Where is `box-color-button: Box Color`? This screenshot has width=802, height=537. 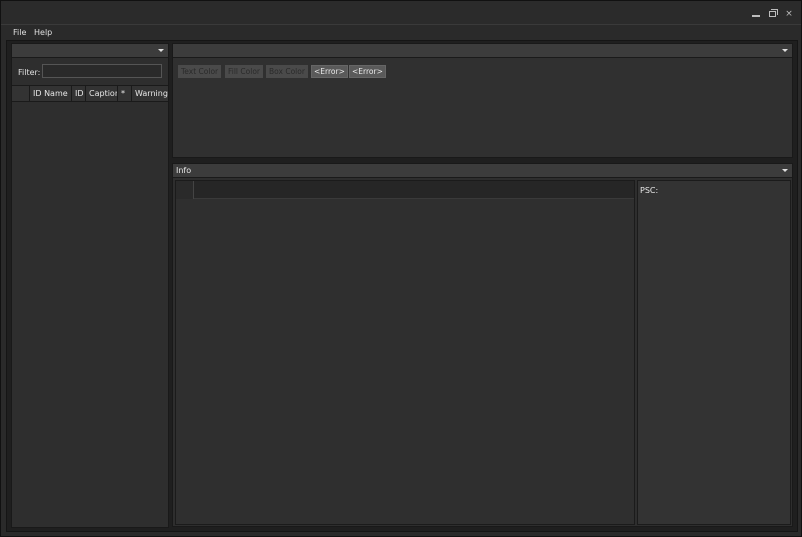 box-color-button: Box Color is located at coordinates (287, 71).